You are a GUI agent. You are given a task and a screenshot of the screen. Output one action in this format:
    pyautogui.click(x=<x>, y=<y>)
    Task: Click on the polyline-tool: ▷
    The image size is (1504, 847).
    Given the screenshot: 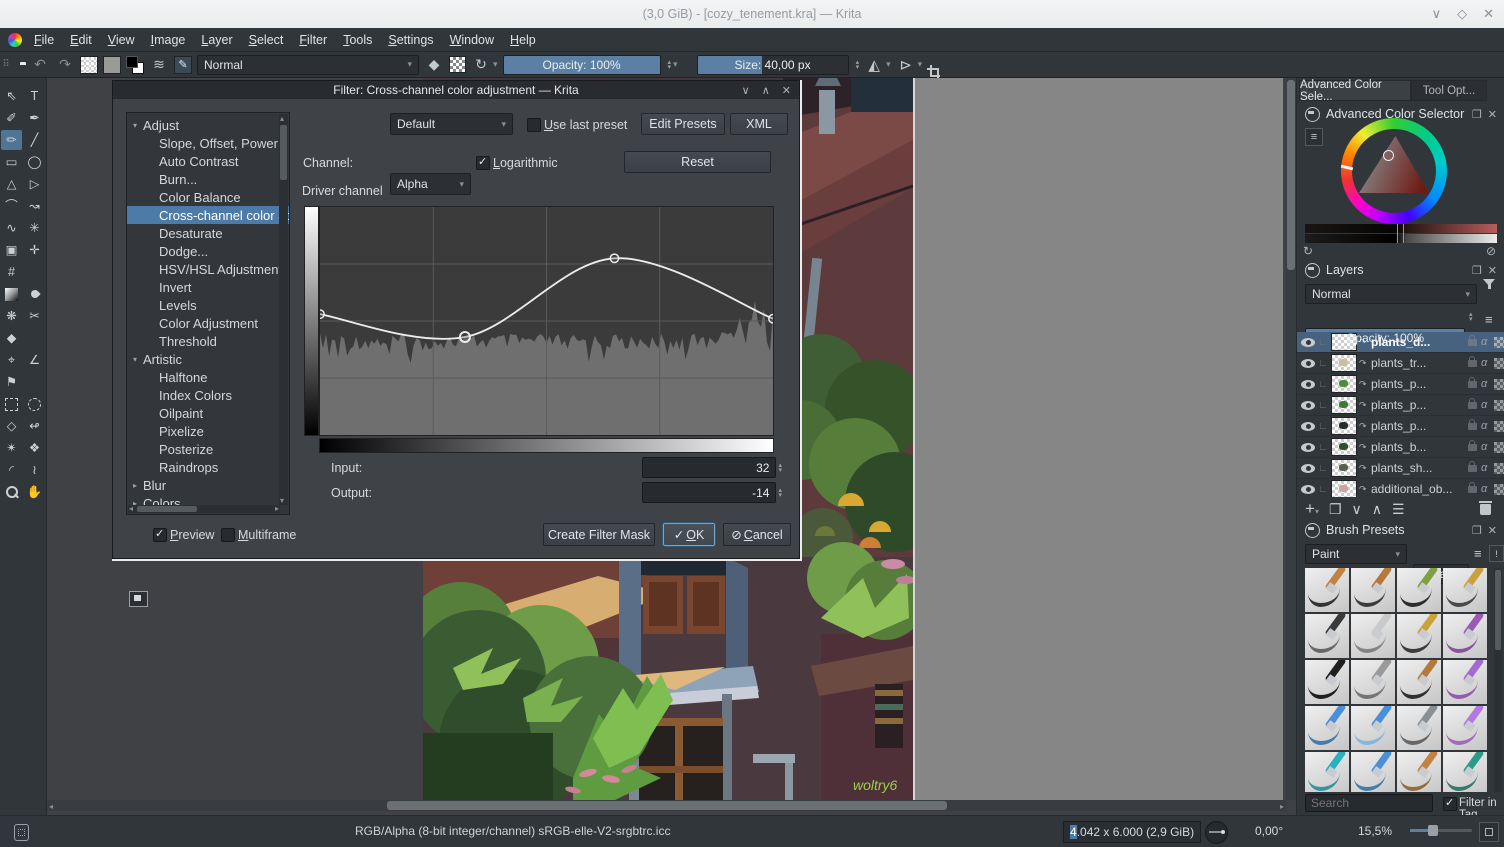 What is the action you would take?
    pyautogui.click(x=34, y=184)
    